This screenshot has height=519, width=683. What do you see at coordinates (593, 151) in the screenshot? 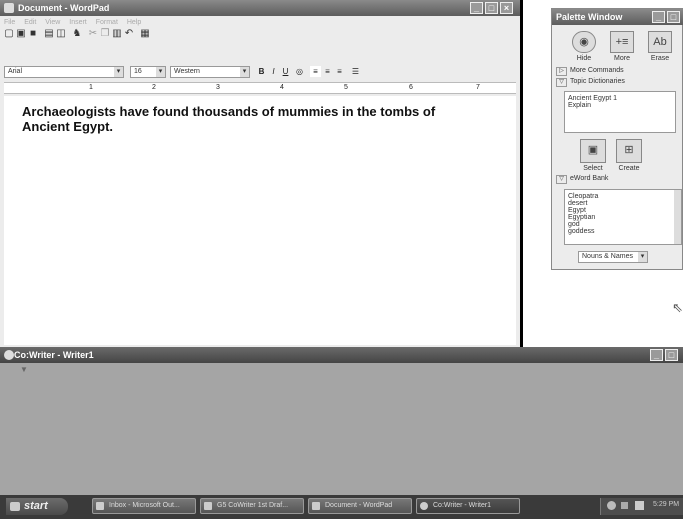
I see `select-icon: ▣` at bounding box center [593, 151].